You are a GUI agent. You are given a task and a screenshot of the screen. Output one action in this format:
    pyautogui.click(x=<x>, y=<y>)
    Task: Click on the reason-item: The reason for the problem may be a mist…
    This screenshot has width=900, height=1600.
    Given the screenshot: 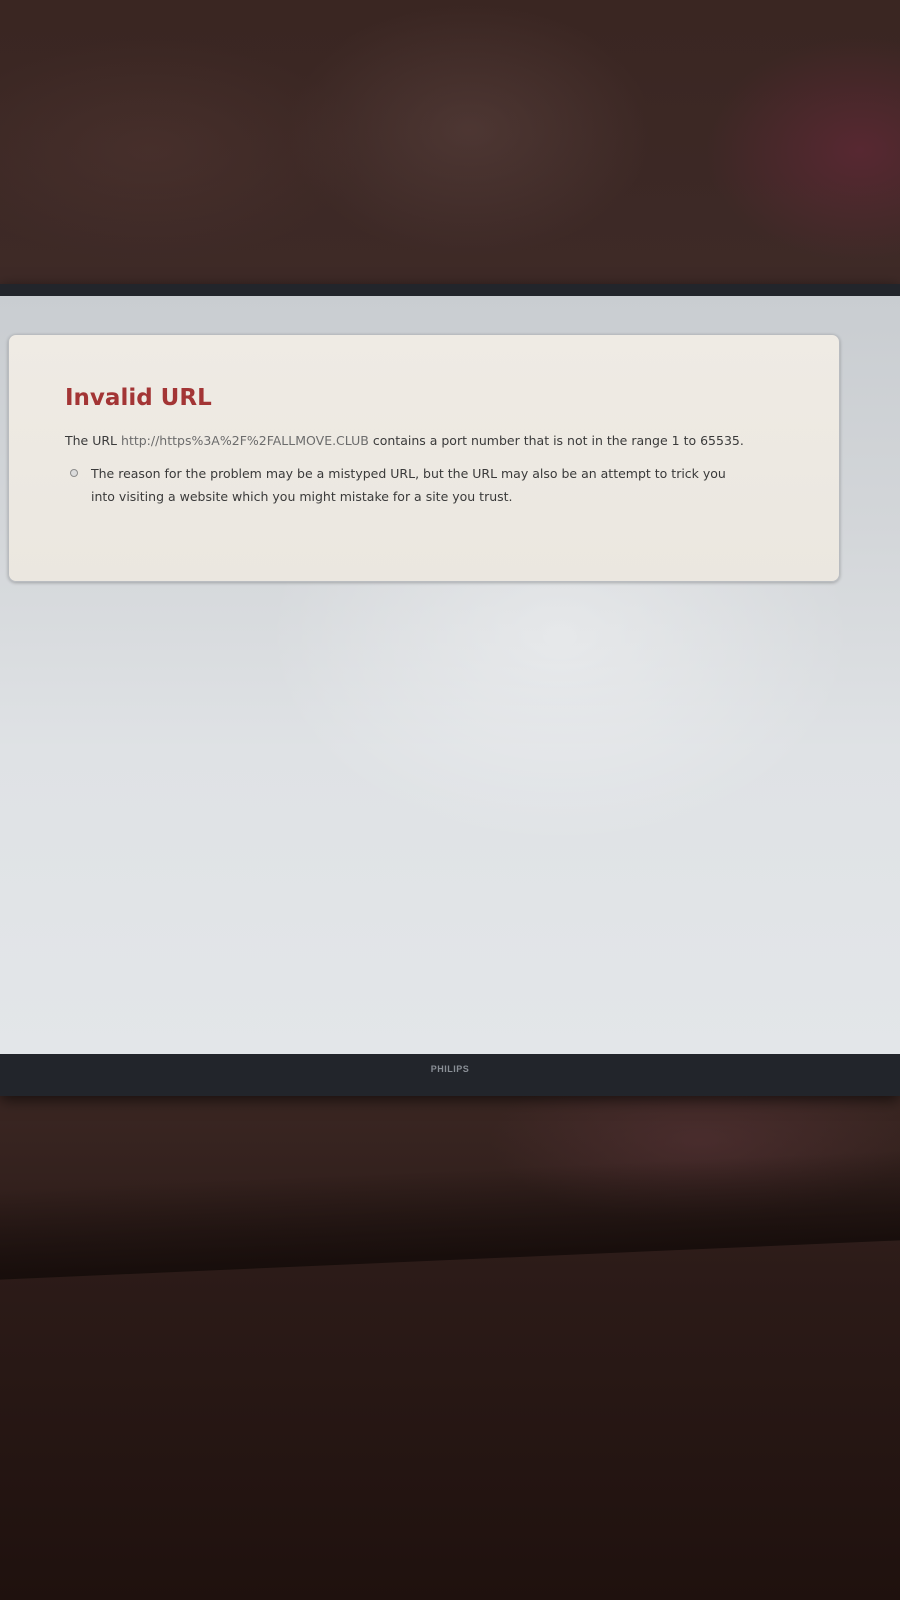 What is the action you would take?
    pyautogui.click(x=408, y=485)
    